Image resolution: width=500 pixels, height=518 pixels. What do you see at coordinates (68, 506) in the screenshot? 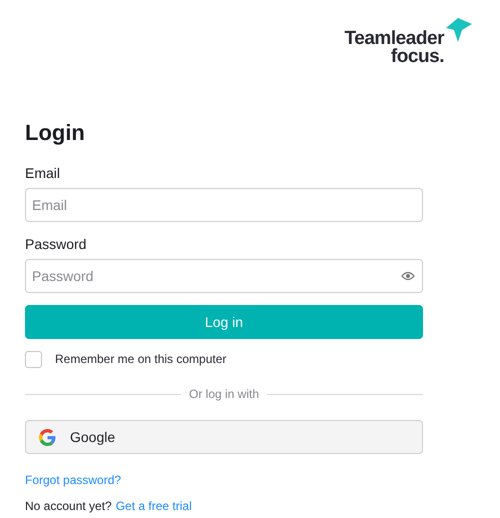
I see `signup-text: No account yet?` at bounding box center [68, 506].